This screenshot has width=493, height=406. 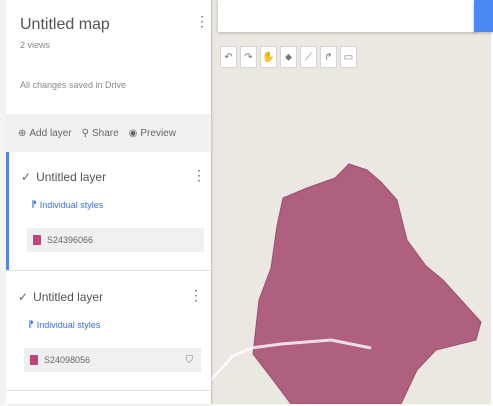 I want to click on add-layer-button: ⊕ Add layer, so click(x=45, y=133).